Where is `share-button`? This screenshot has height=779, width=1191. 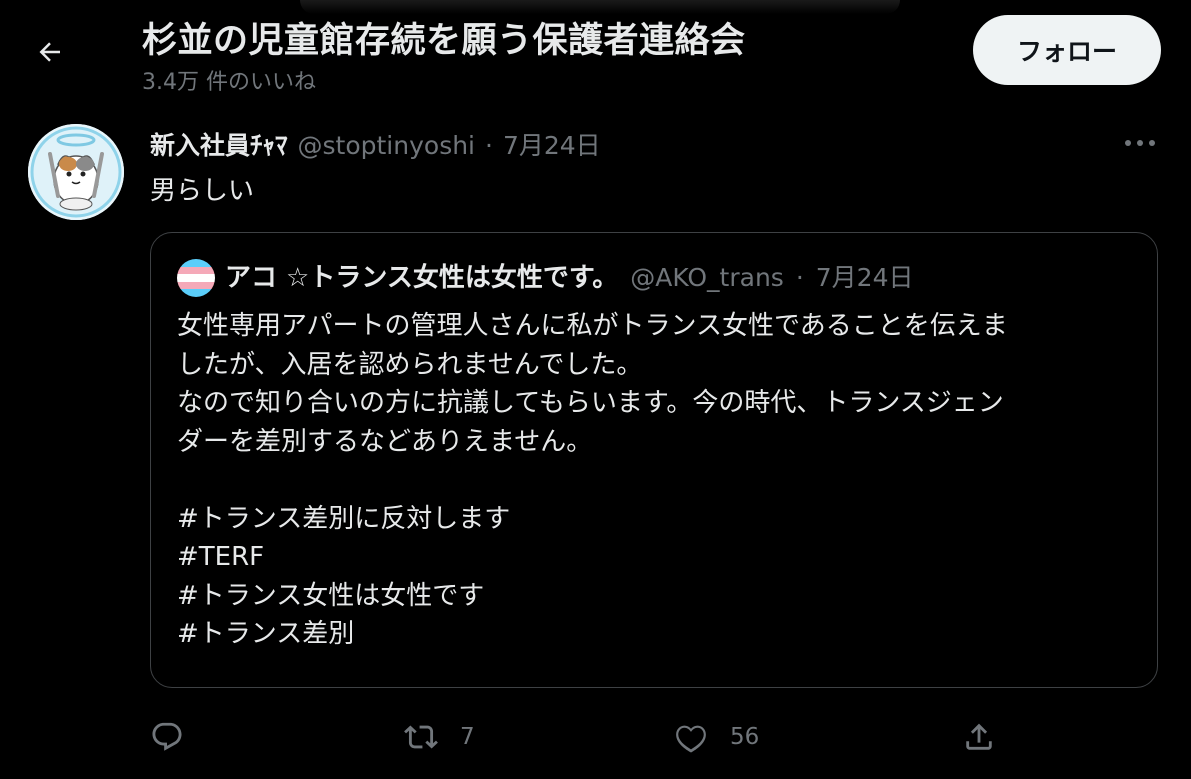
share-button is located at coordinates (990, 737).